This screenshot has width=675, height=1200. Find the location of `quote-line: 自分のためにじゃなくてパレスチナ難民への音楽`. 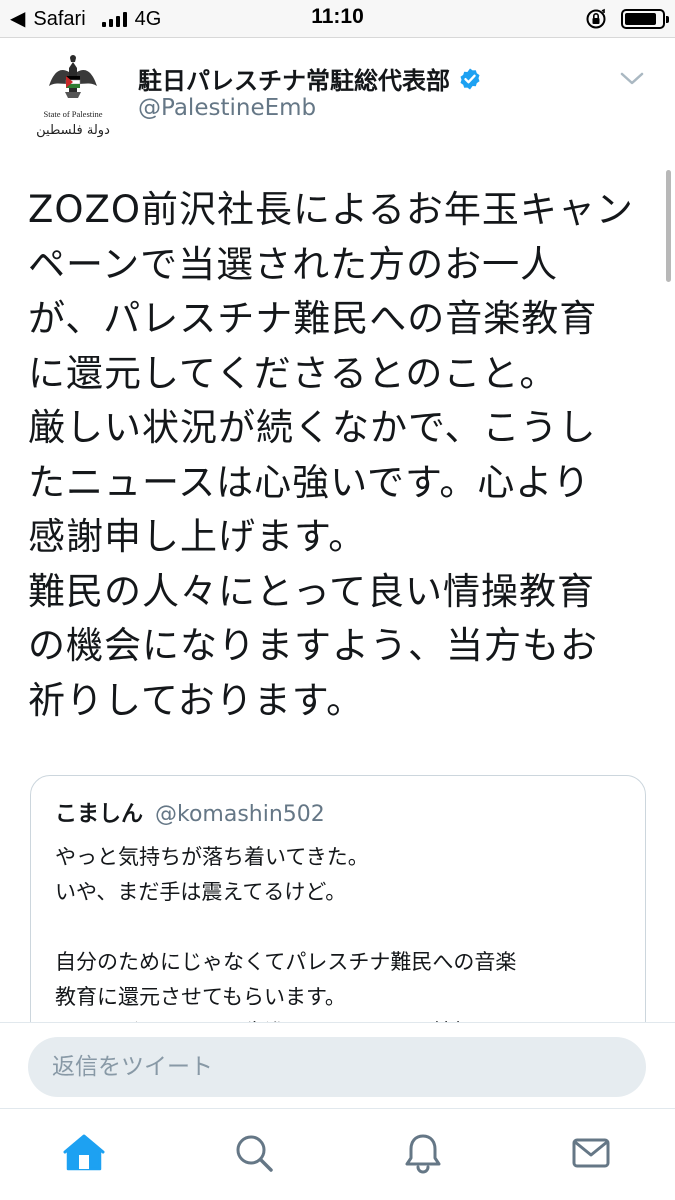

quote-line: 自分のためにじゃなくてパレスチナ難民への音楽 is located at coordinates (286, 962).